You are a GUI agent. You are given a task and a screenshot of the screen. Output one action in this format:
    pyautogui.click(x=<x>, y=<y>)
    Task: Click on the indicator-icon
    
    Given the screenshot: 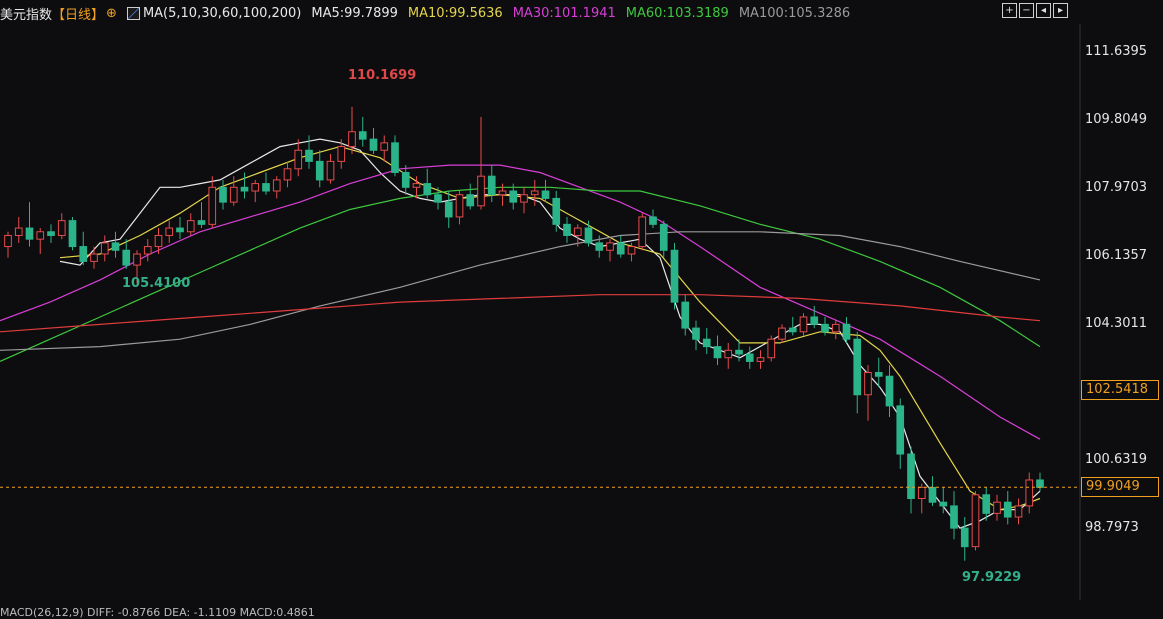 What is the action you would take?
    pyautogui.click(x=133, y=13)
    